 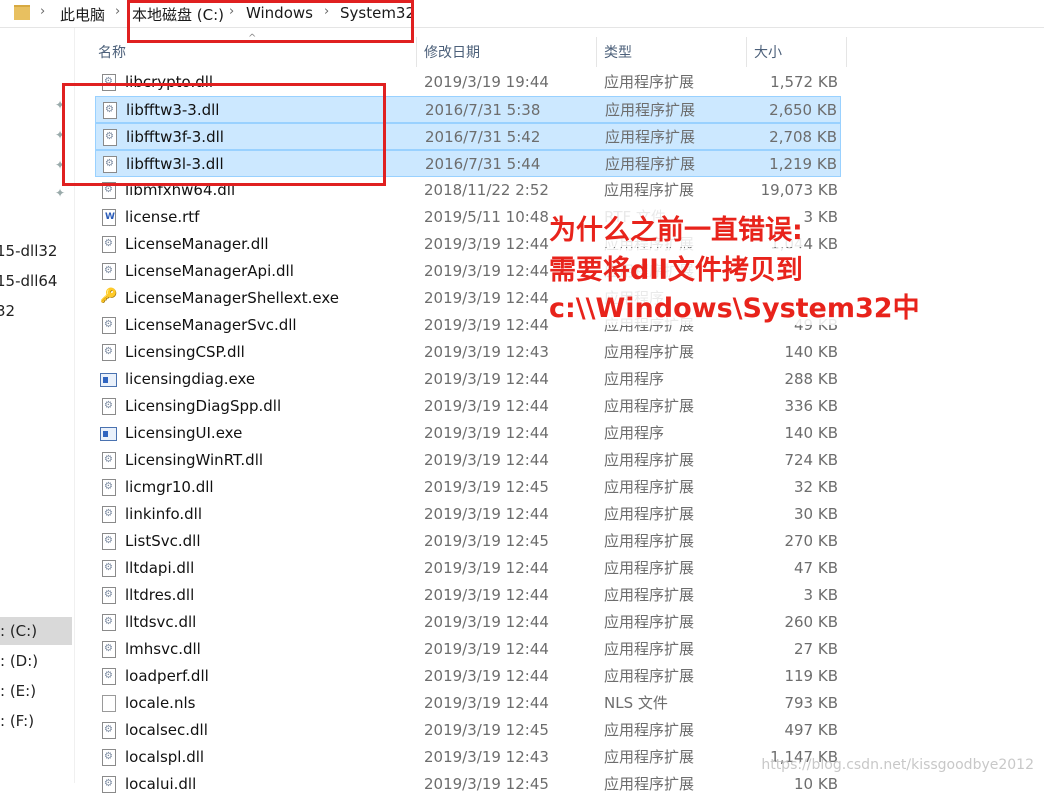 What do you see at coordinates (327, 11) in the screenshot?
I see `chevron-right-icon: ›` at bounding box center [327, 11].